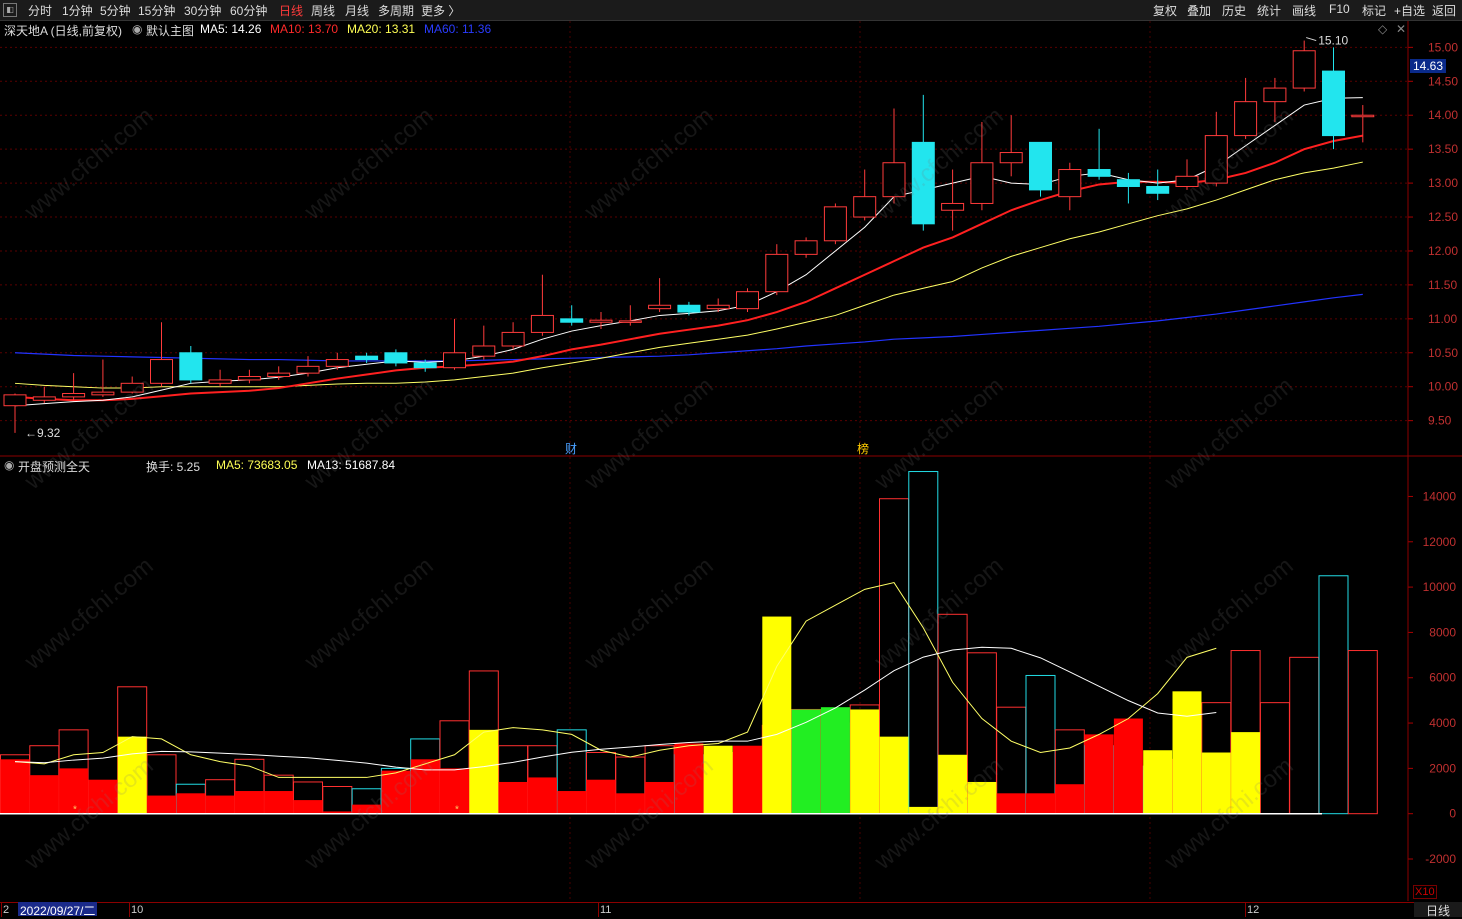 This screenshot has width=1462, height=919. I want to click on period-tab-10: 更多 〉, so click(440, 10).